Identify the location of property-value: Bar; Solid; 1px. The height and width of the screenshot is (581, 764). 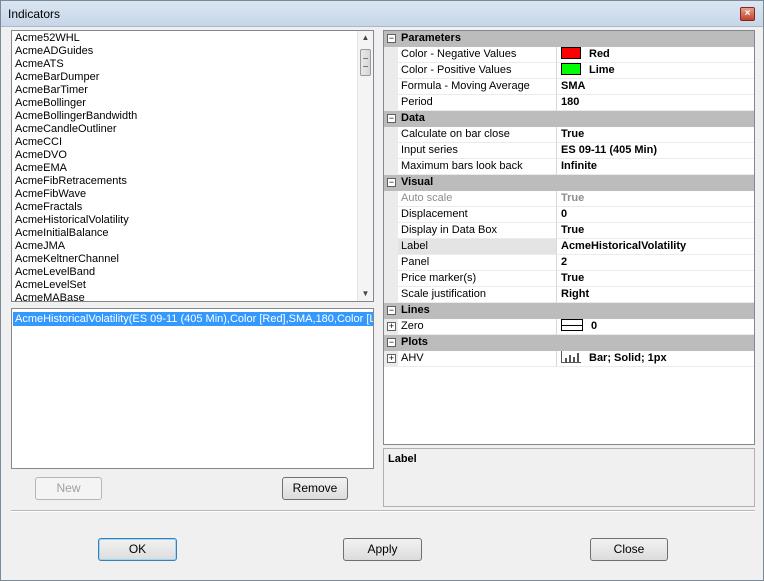
(655, 359).